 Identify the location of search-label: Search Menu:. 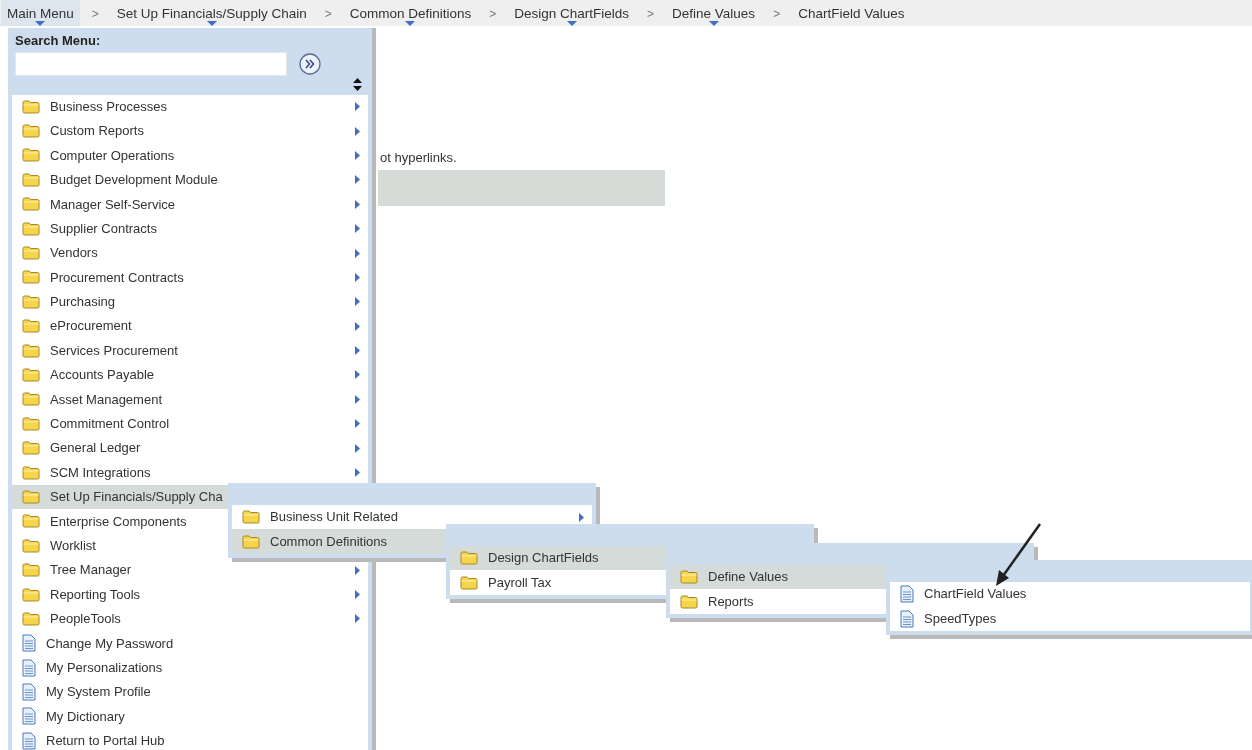
(58, 41).